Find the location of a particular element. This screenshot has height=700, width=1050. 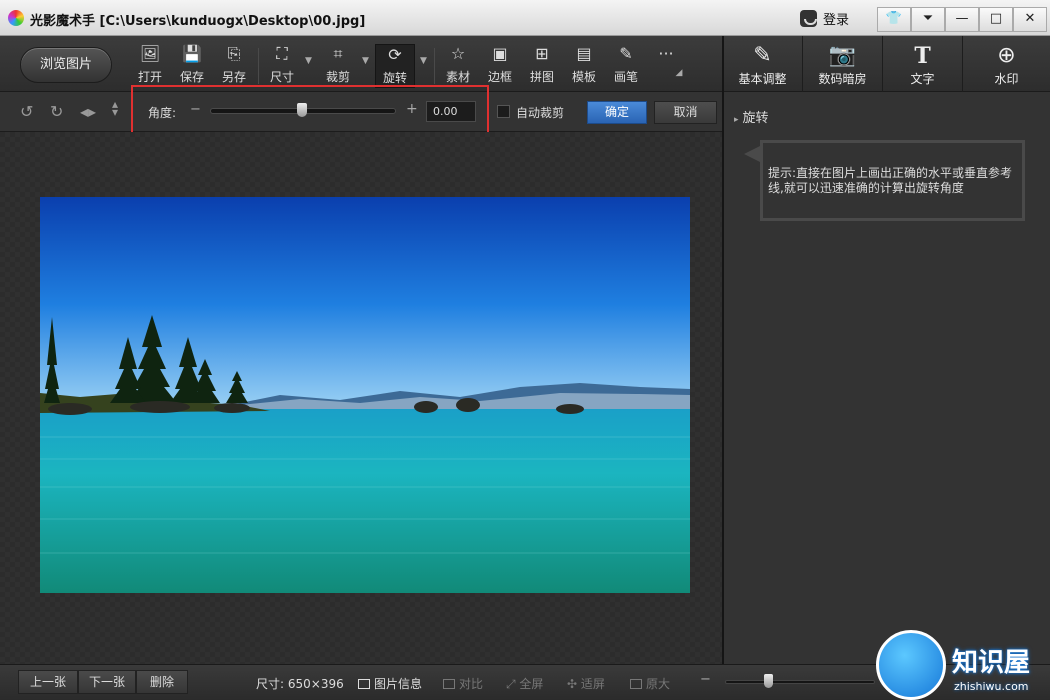

watermark-subtext: zhishiwu.com is located at coordinates (991, 686).